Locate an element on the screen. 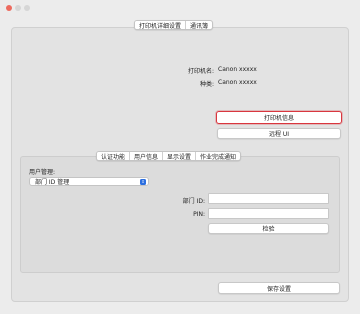 This screenshot has height=314, width=360. tab-display-settings: 显示设置 is located at coordinates (178, 156).